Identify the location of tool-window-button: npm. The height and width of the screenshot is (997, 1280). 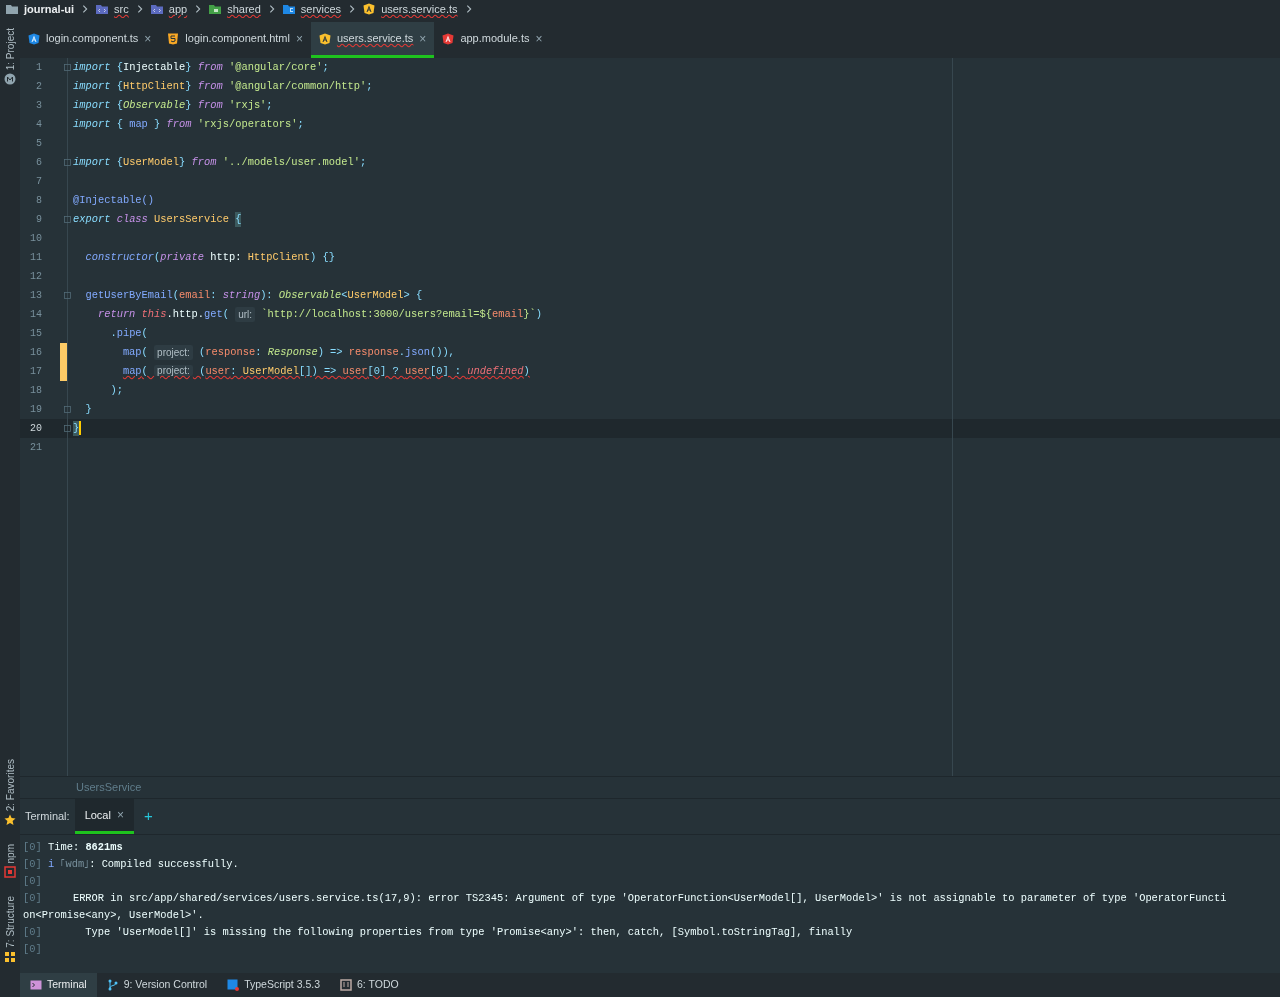
(10, 853).